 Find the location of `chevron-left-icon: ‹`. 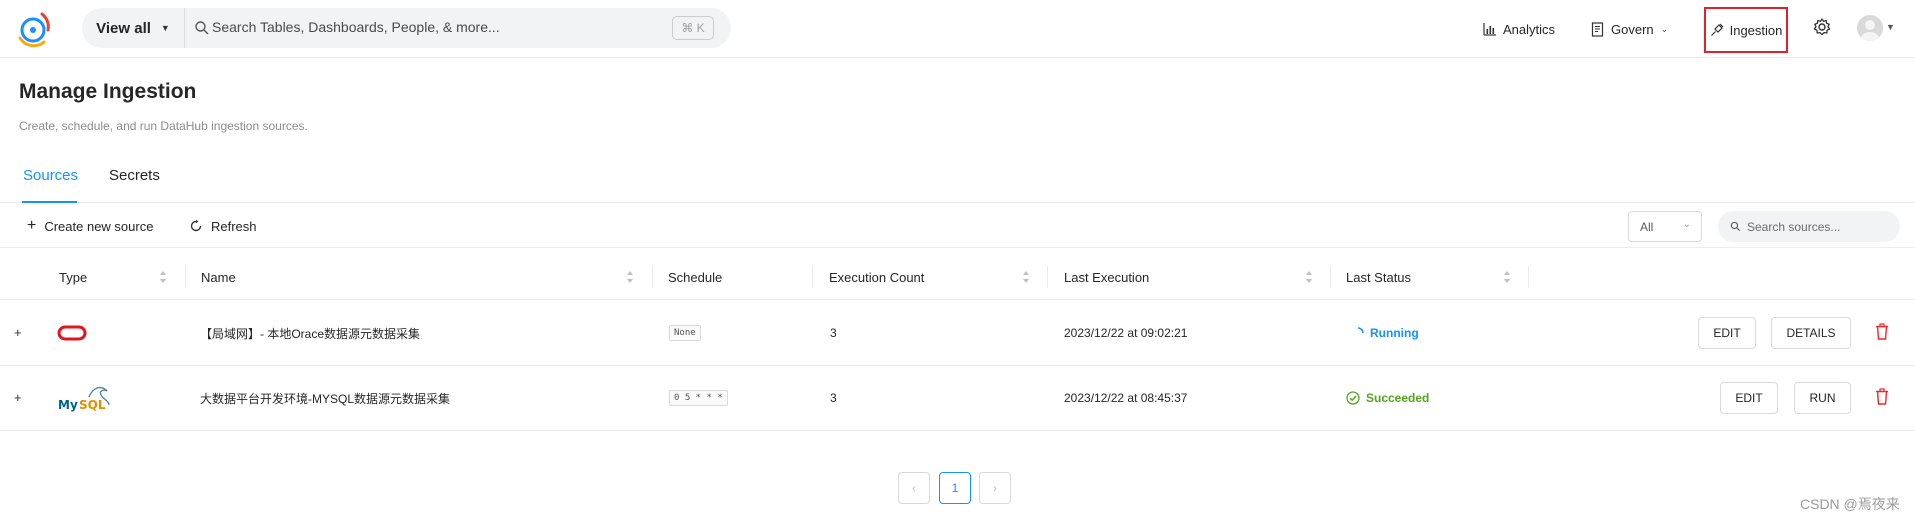

chevron-left-icon: ‹ is located at coordinates (914, 488).